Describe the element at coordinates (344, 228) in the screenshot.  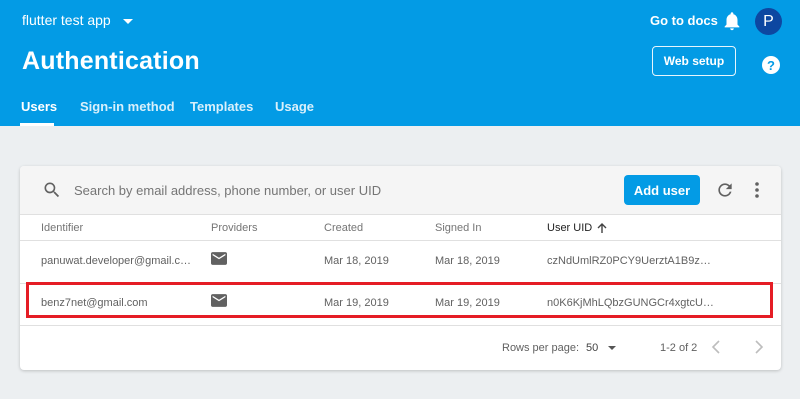
I see `column-header-created: Created` at that location.